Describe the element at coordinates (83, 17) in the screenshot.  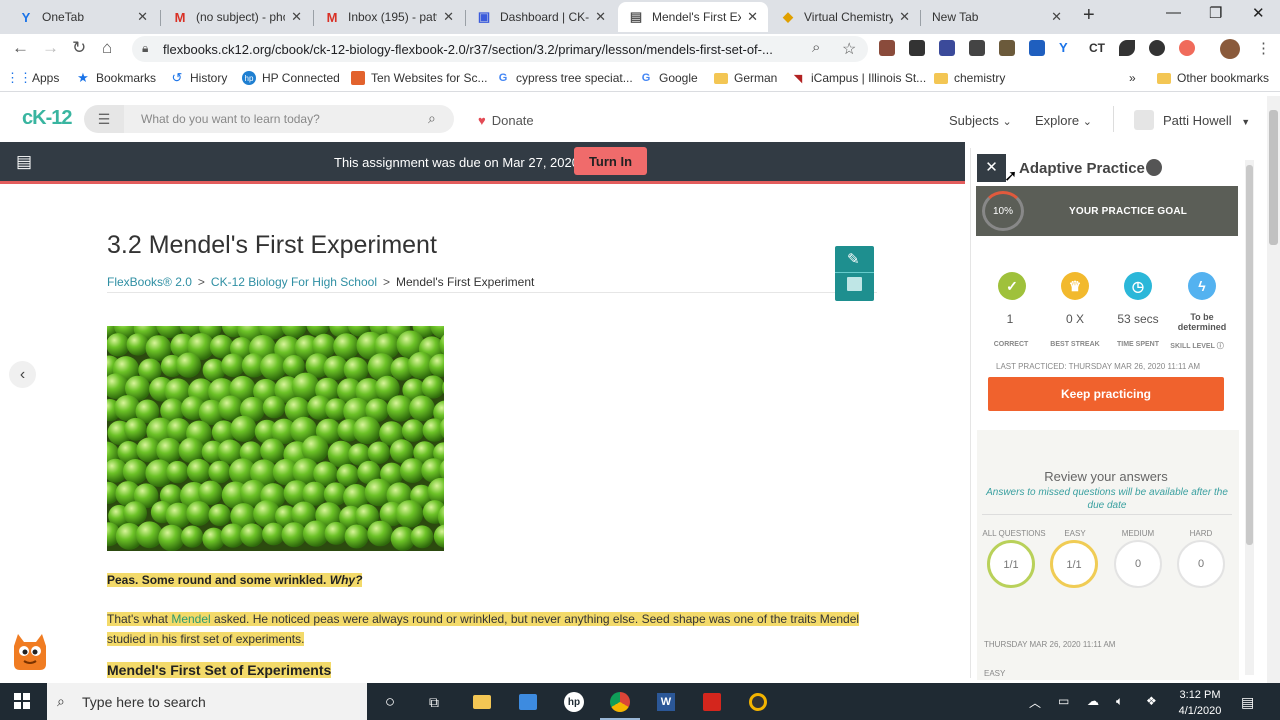
I see `tab-onetab: Y OneTab ✕` at that location.